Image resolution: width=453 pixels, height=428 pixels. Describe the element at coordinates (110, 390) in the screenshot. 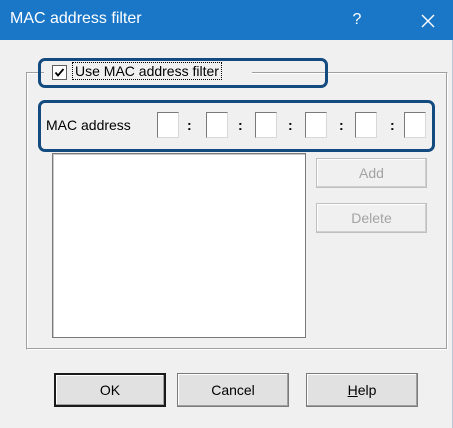

I see `ok-button: OK` at that location.